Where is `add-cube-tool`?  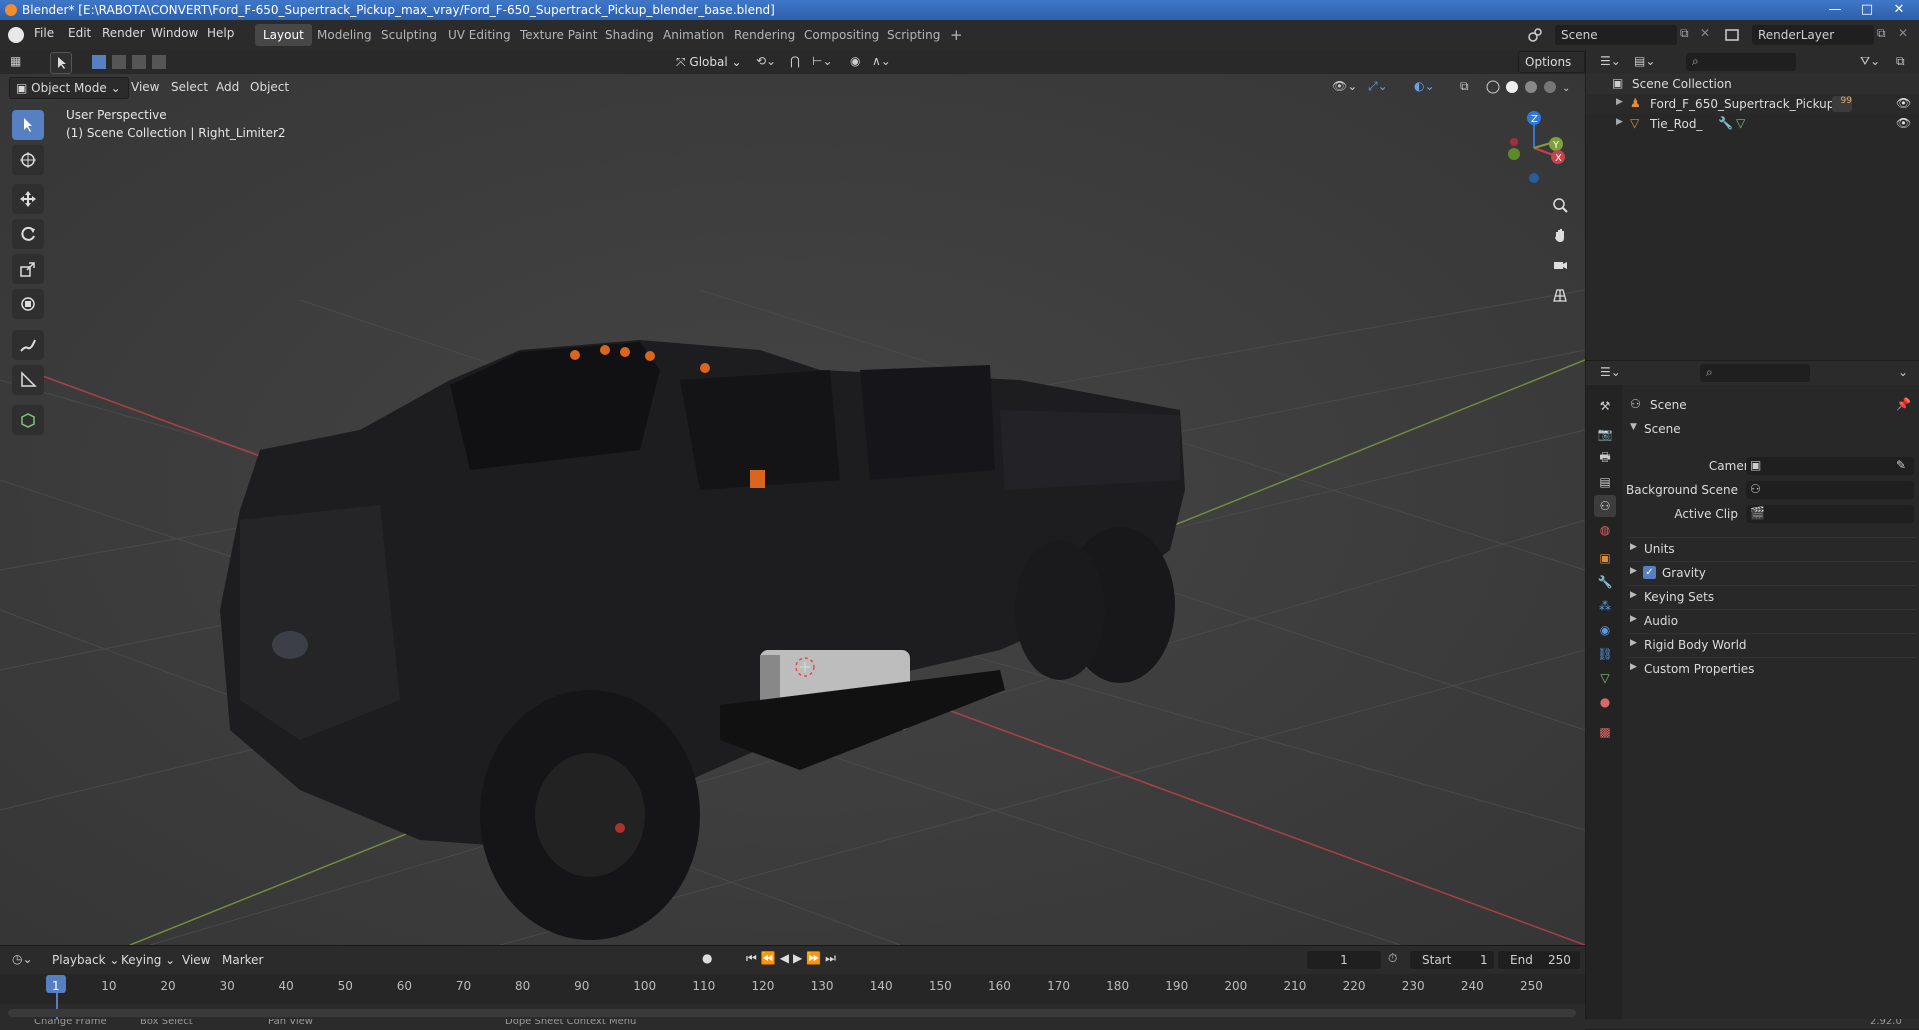
add-cube-tool is located at coordinates (28, 420).